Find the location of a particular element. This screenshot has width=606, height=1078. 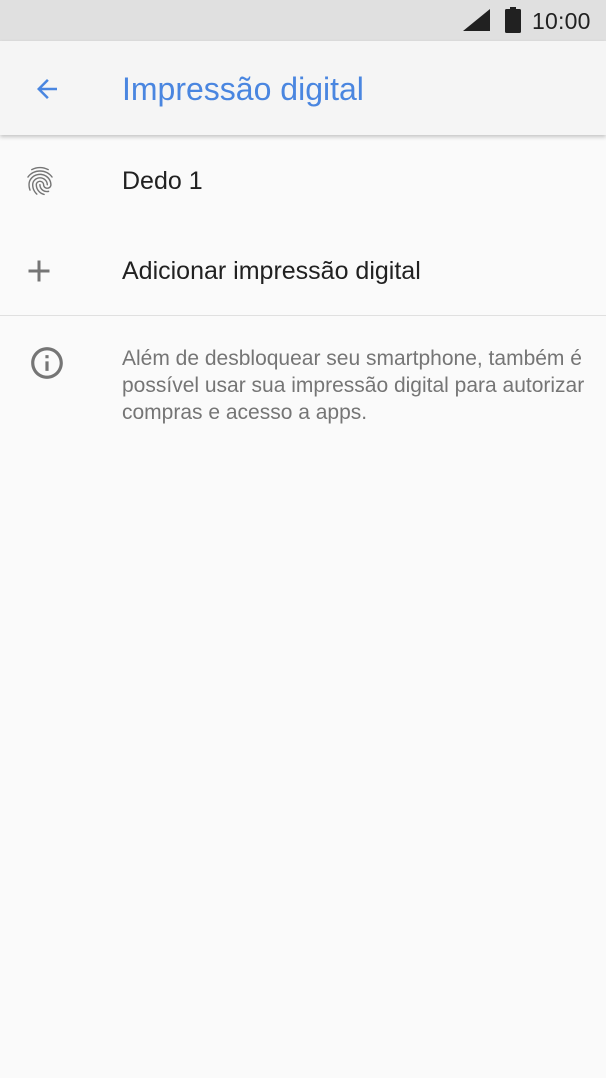

status-bar: 10:00 is located at coordinates (303, 20).